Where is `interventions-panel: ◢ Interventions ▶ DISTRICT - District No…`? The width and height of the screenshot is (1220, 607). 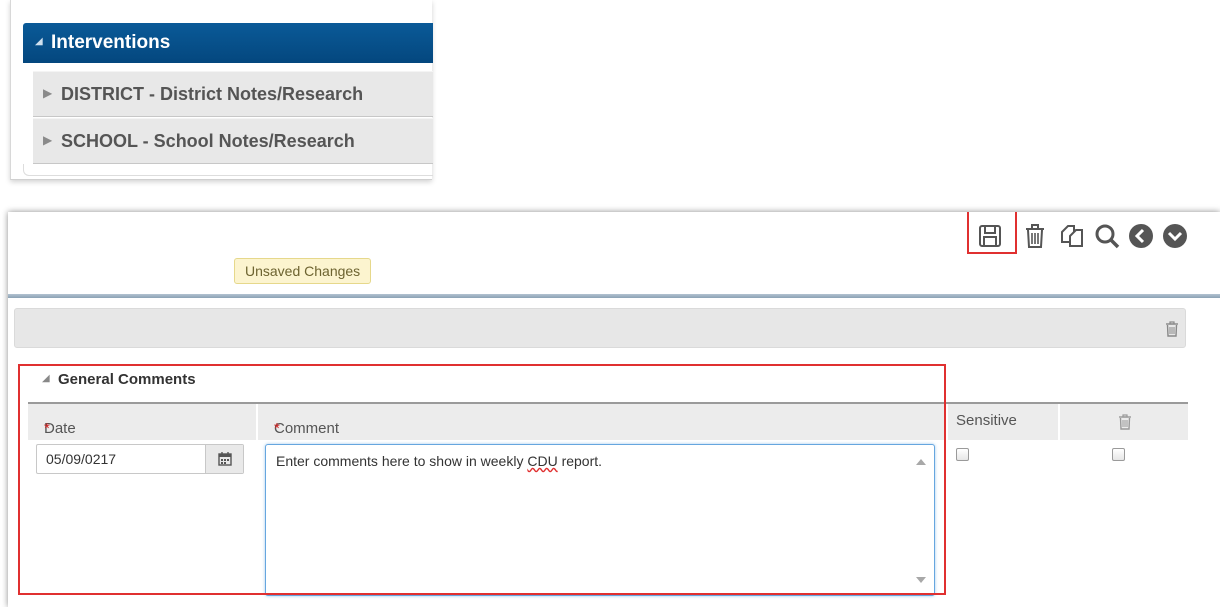 interventions-panel: ◢ Interventions ▶ DISTRICT - District No… is located at coordinates (221, 90).